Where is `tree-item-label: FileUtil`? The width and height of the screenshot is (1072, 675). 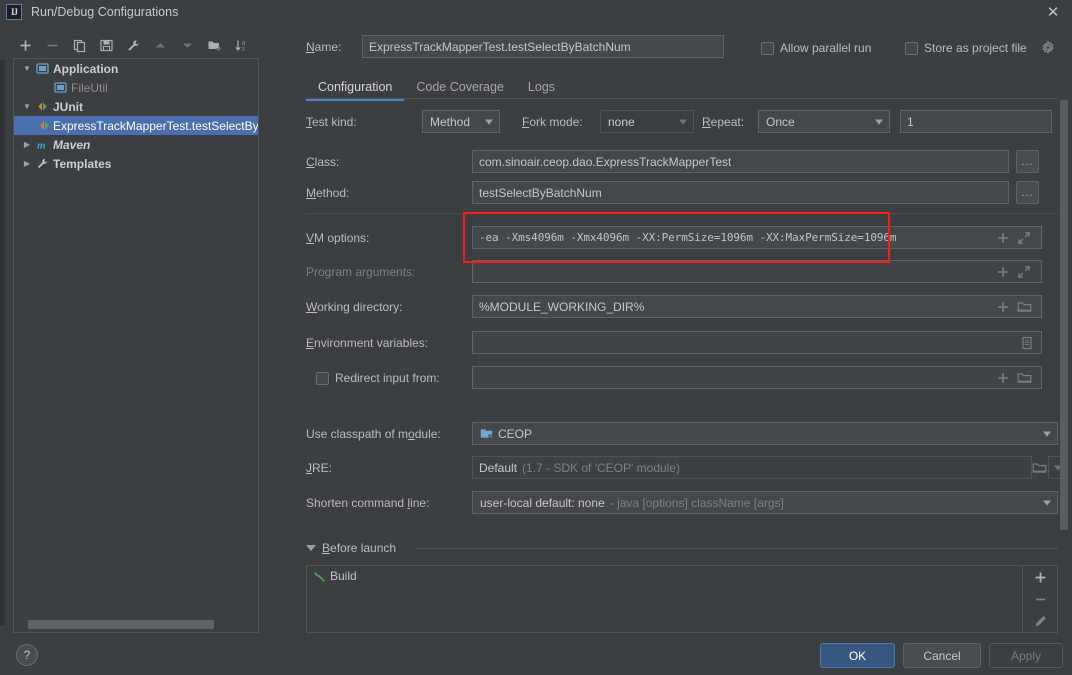
tree-item-label: FileUtil is located at coordinates (89, 87).